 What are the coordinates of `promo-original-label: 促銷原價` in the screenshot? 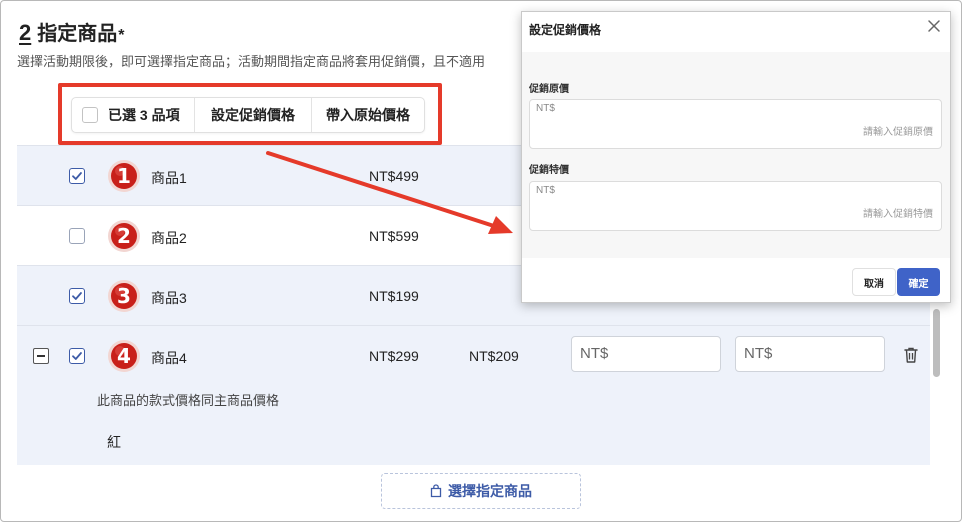 It's located at (549, 89).